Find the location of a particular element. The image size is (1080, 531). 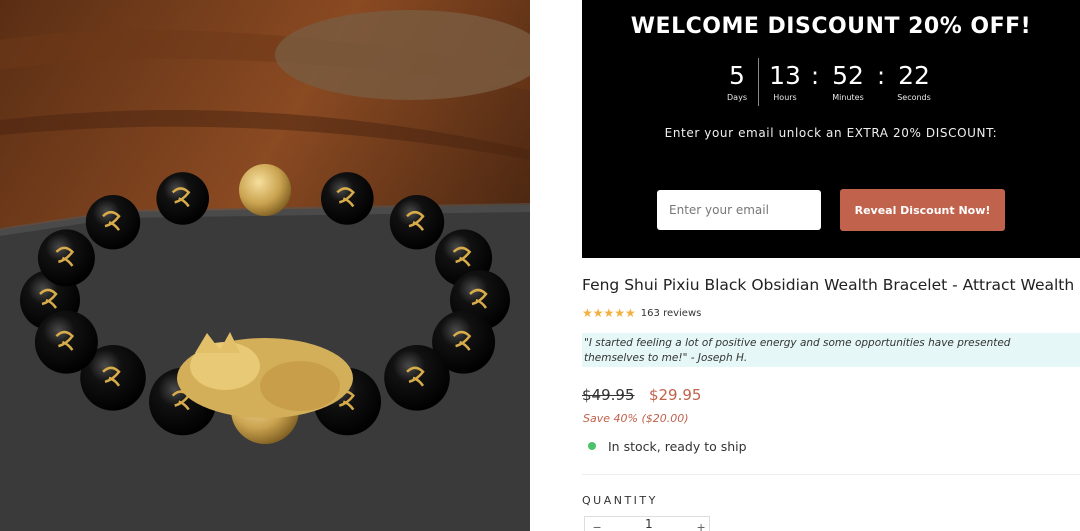

countdown-minutes-label: Minutes is located at coordinates (848, 97).